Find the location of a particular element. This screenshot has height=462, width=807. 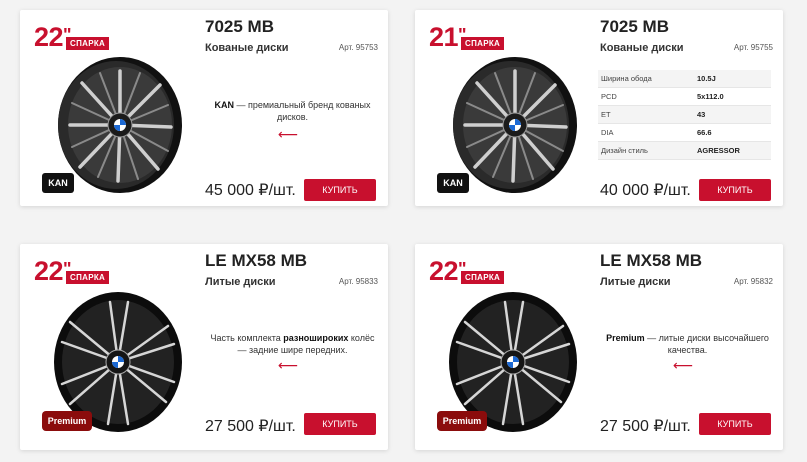

table-row: PCD 5x112.0 is located at coordinates (684, 96).